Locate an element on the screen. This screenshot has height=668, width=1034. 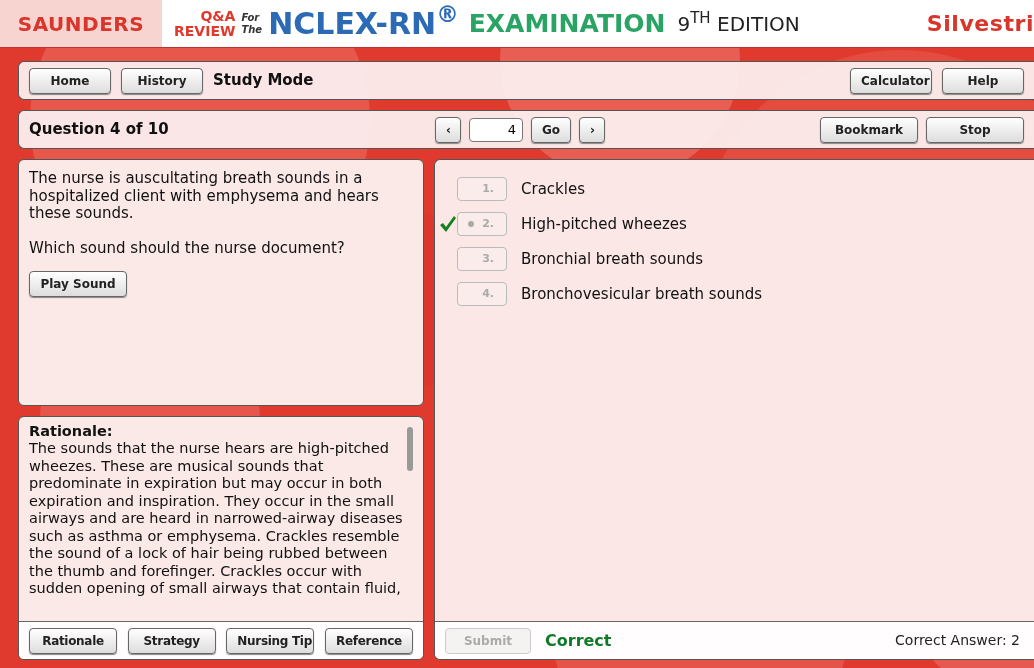
for-label: For is located at coordinates (251, 17).